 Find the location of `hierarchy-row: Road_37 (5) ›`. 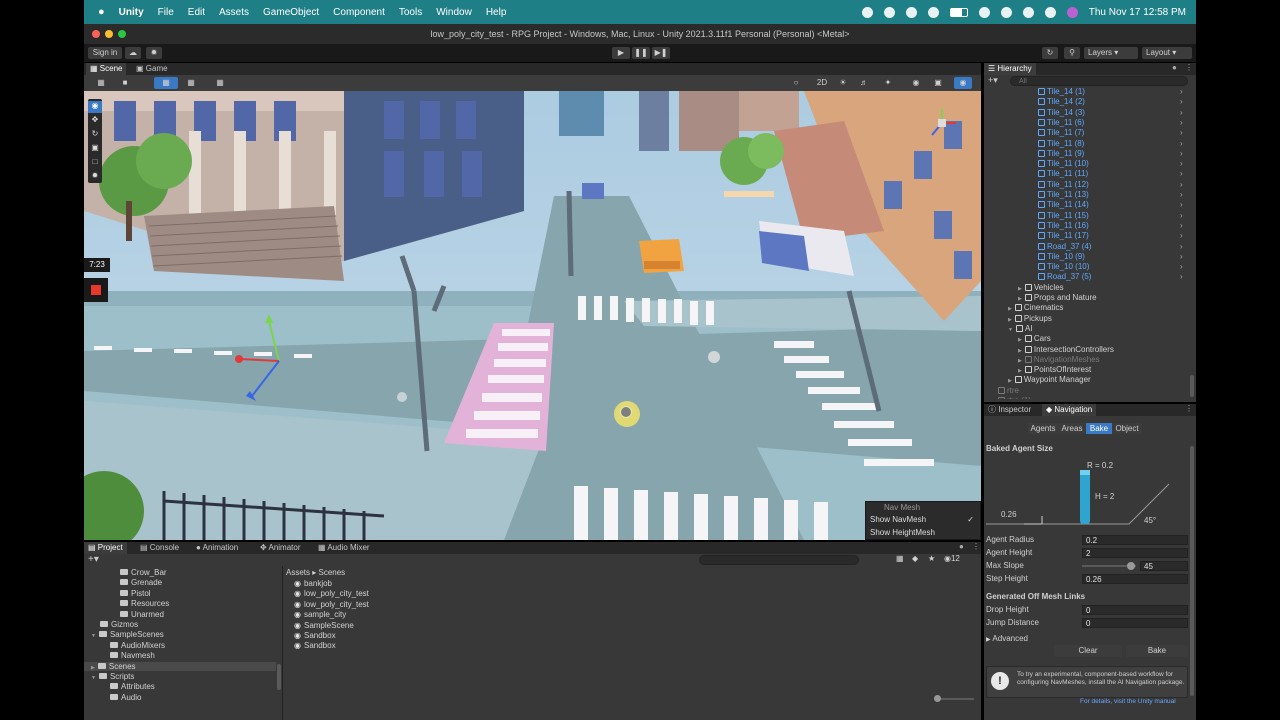

hierarchy-row: Road_37 (5) › is located at coordinates (1089, 277).